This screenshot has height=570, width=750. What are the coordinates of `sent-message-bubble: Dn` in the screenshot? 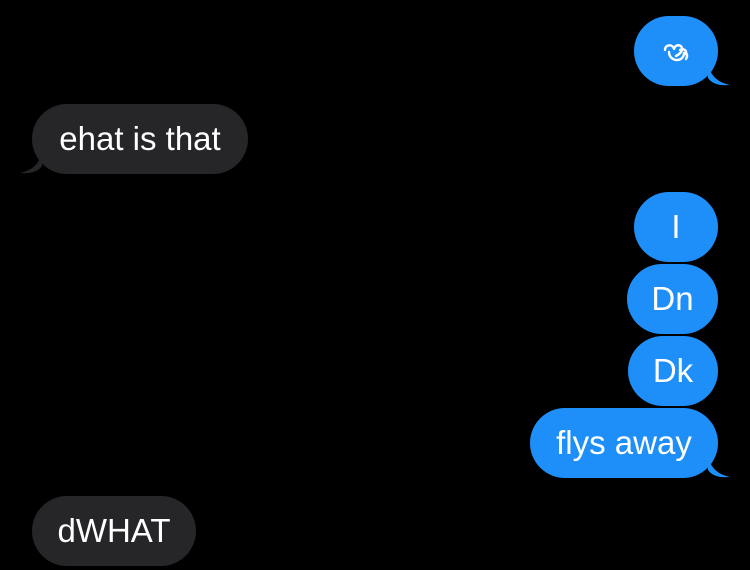 It's located at (672, 299).